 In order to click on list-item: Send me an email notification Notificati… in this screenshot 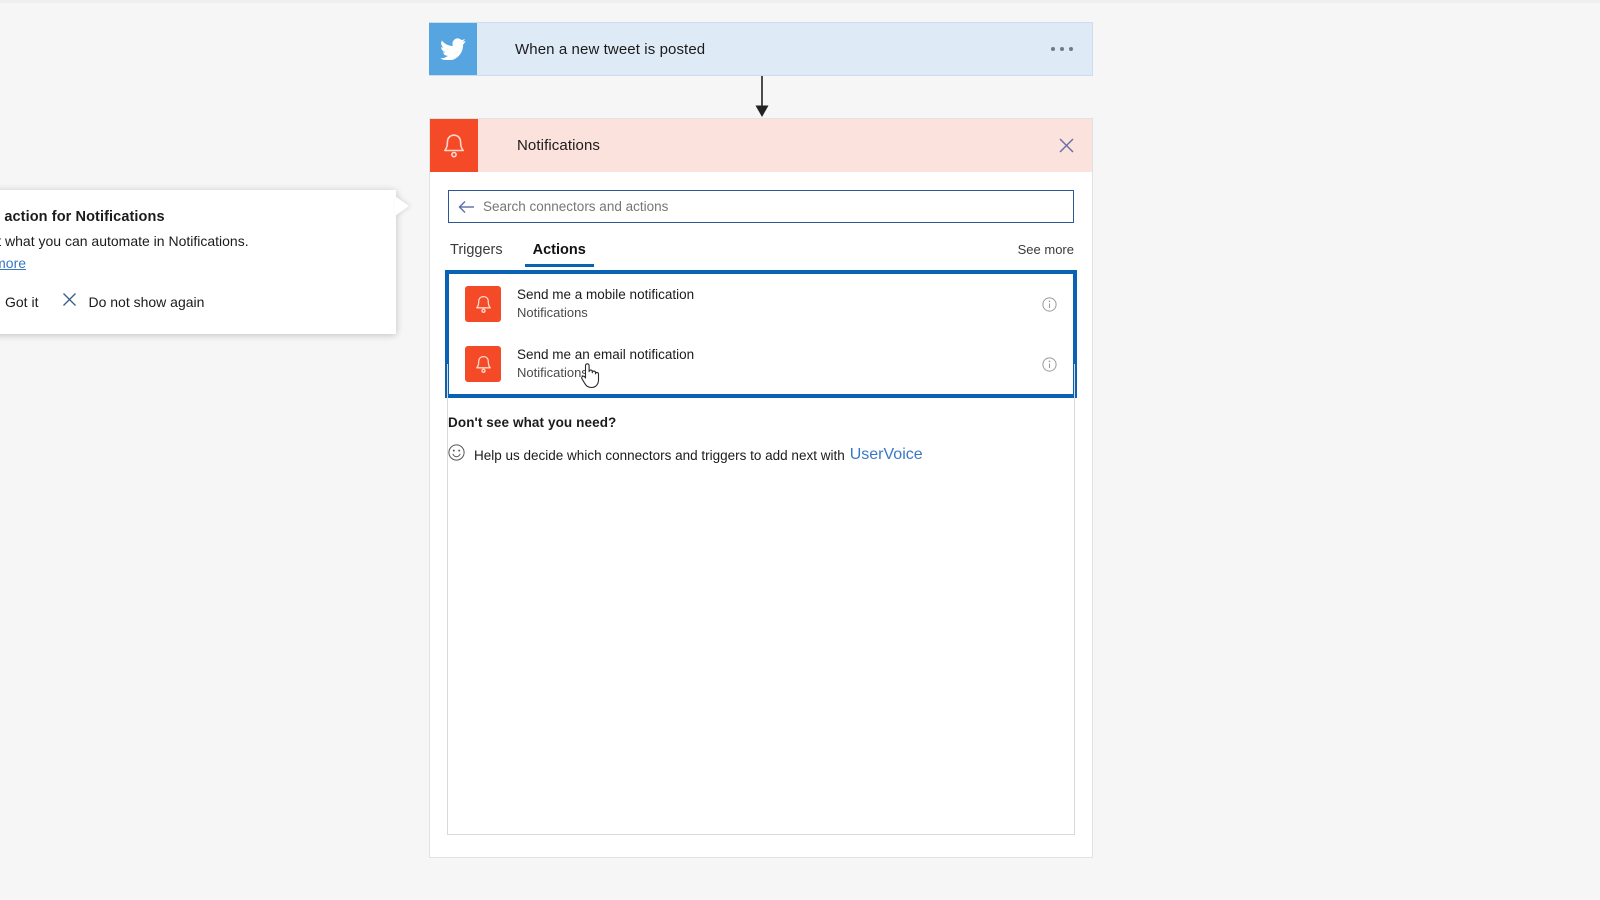, I will do `click(761, 364)`.